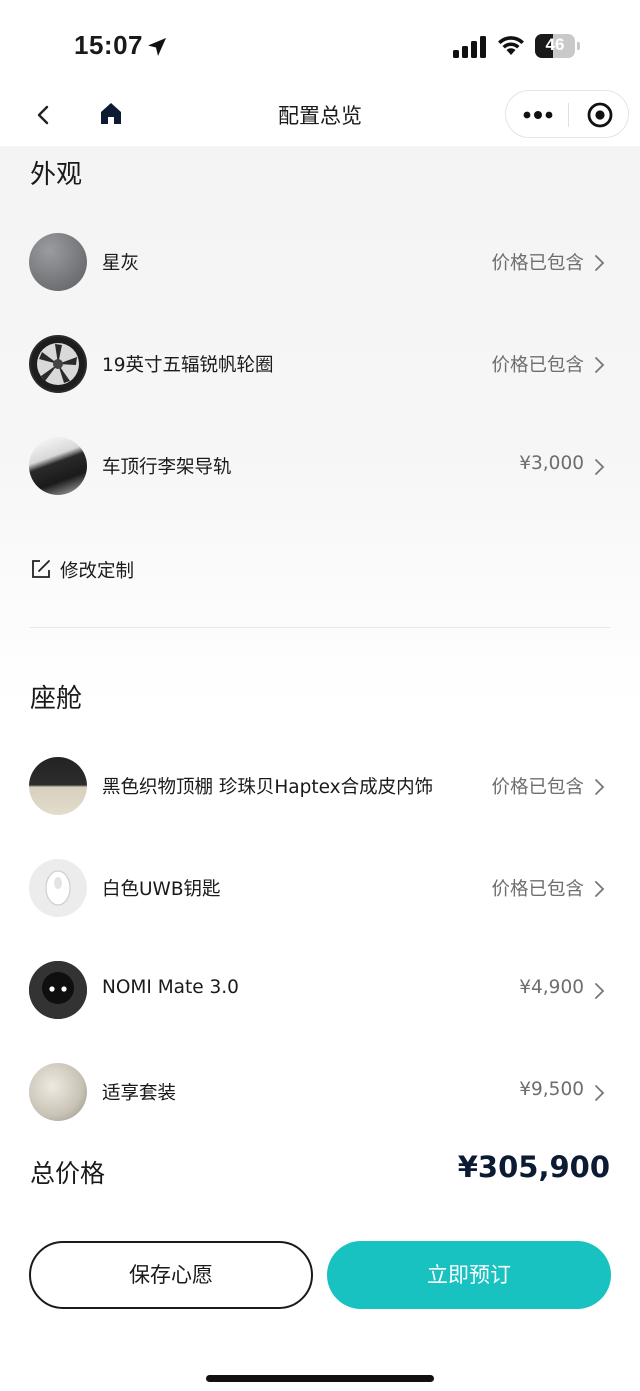  Describe the element at coordinates (58, 1092) in the screenshot. I see `seat-package-thumb` at that location.